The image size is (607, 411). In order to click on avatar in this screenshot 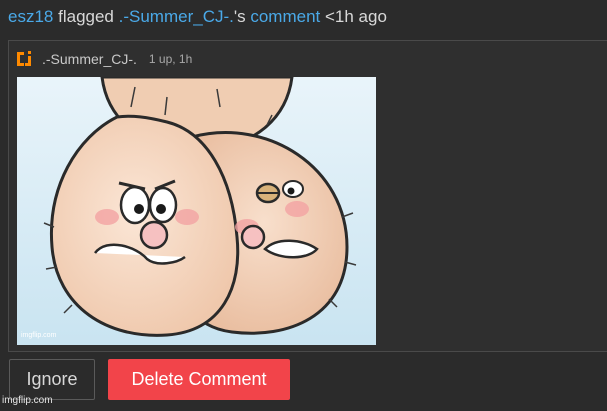, I will do `click(26, 59)`.